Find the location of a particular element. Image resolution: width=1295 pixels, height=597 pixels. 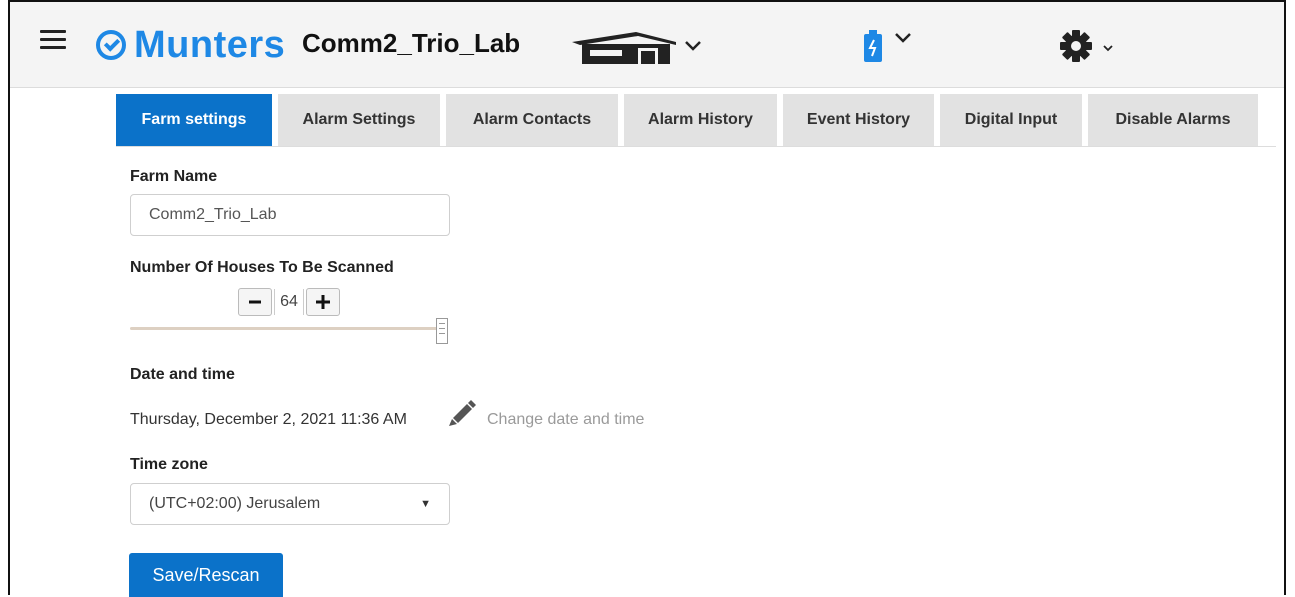

plus-icon is located at coordinates (323, 302).